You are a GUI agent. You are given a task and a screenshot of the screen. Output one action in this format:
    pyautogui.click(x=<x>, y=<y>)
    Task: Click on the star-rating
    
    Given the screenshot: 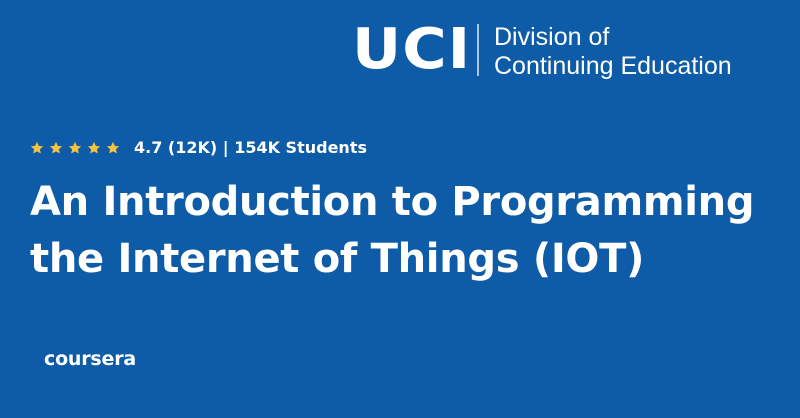 What is the action you would take?
    pyautogui.click(x=75, y=148)
    